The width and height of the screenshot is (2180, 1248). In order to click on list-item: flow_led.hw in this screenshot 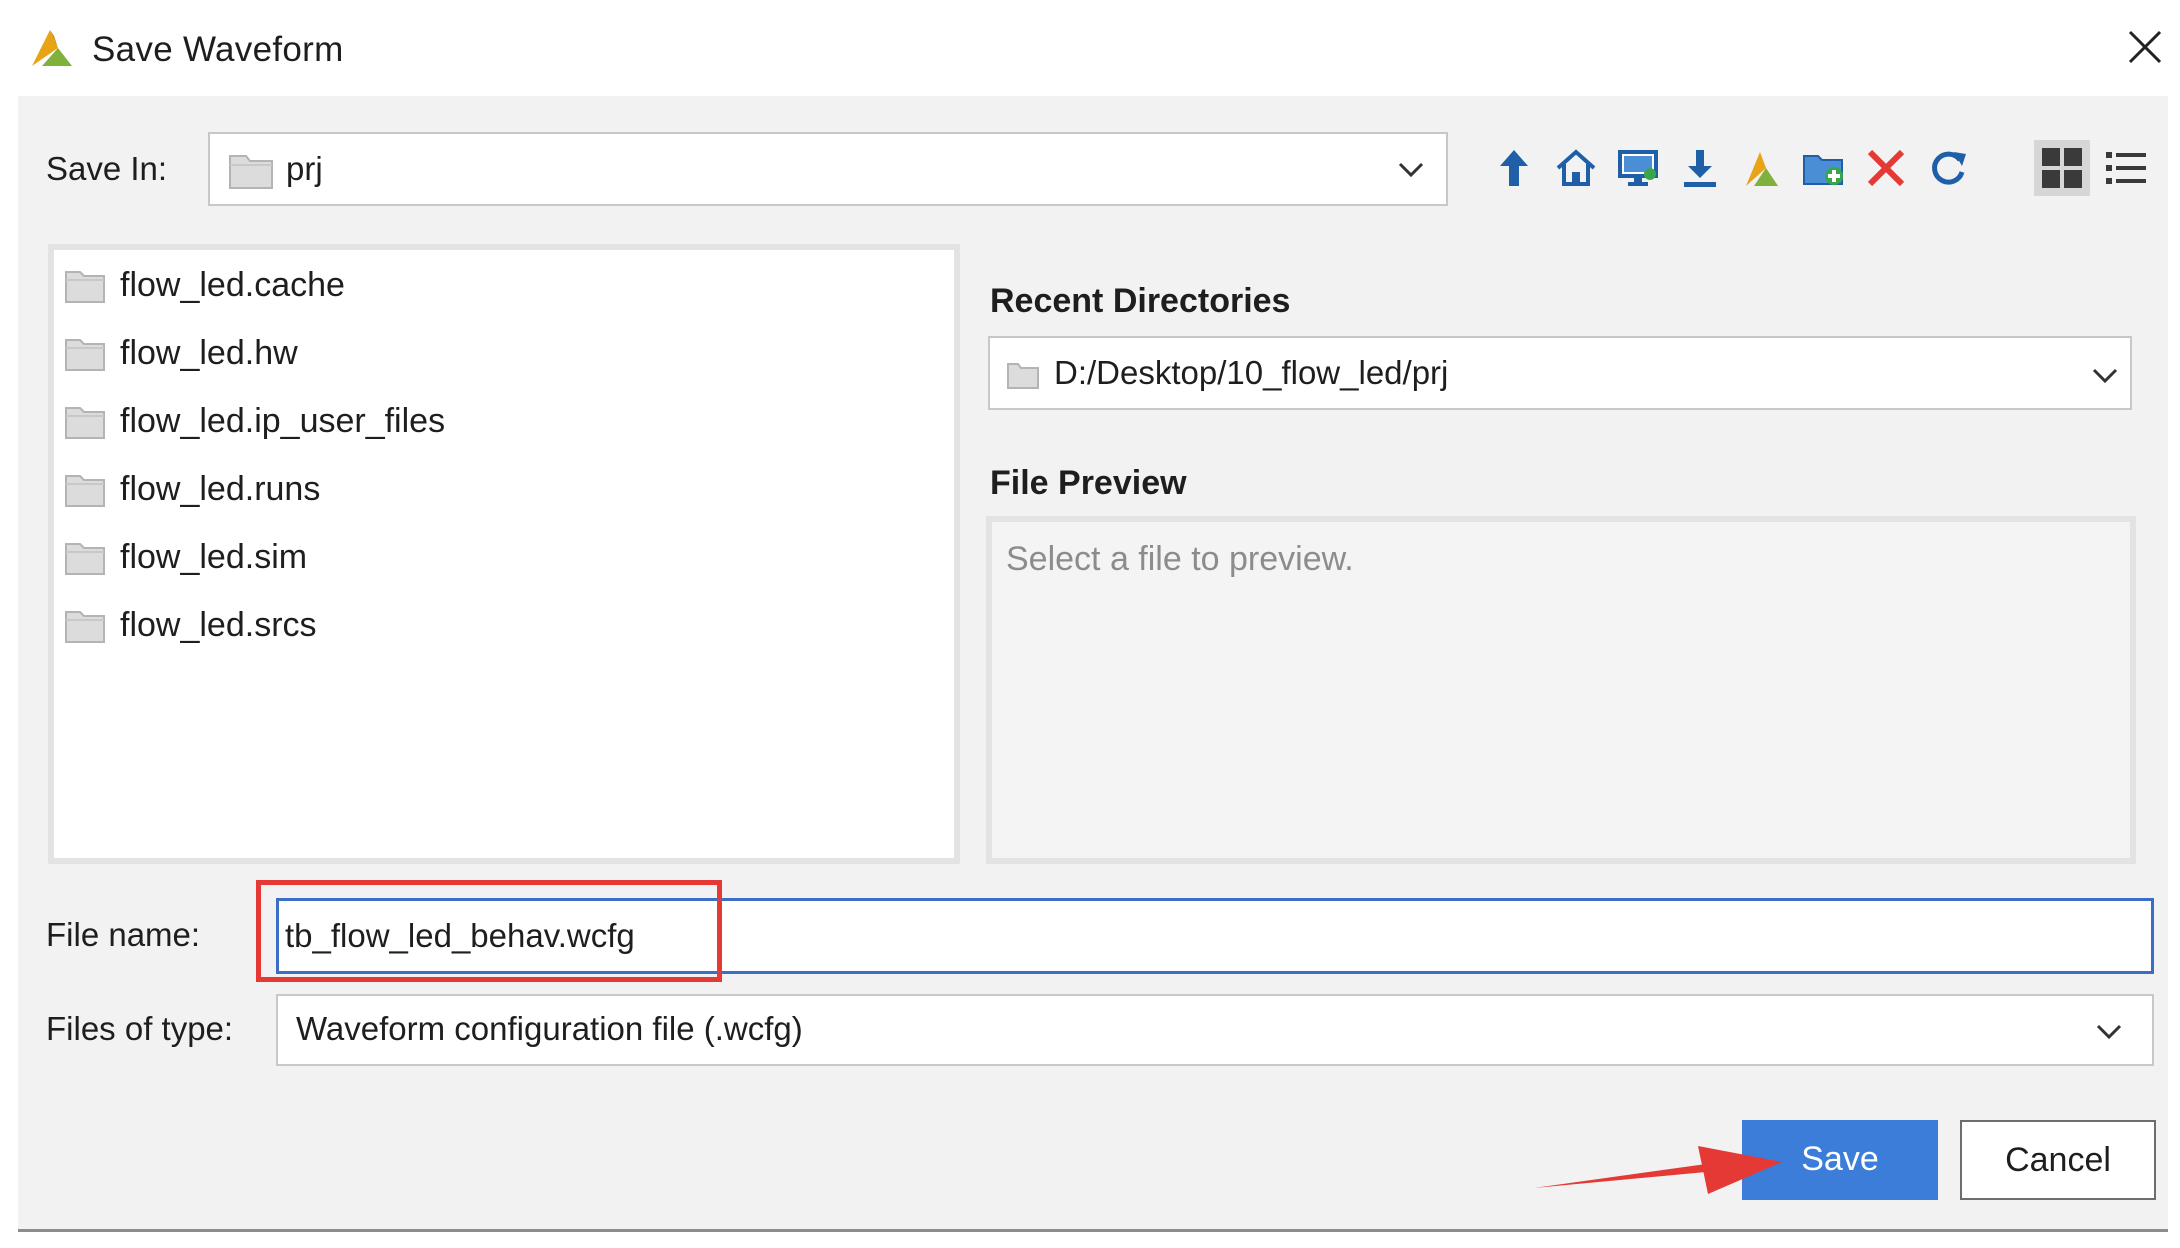, I will do `click(504, 353)`.